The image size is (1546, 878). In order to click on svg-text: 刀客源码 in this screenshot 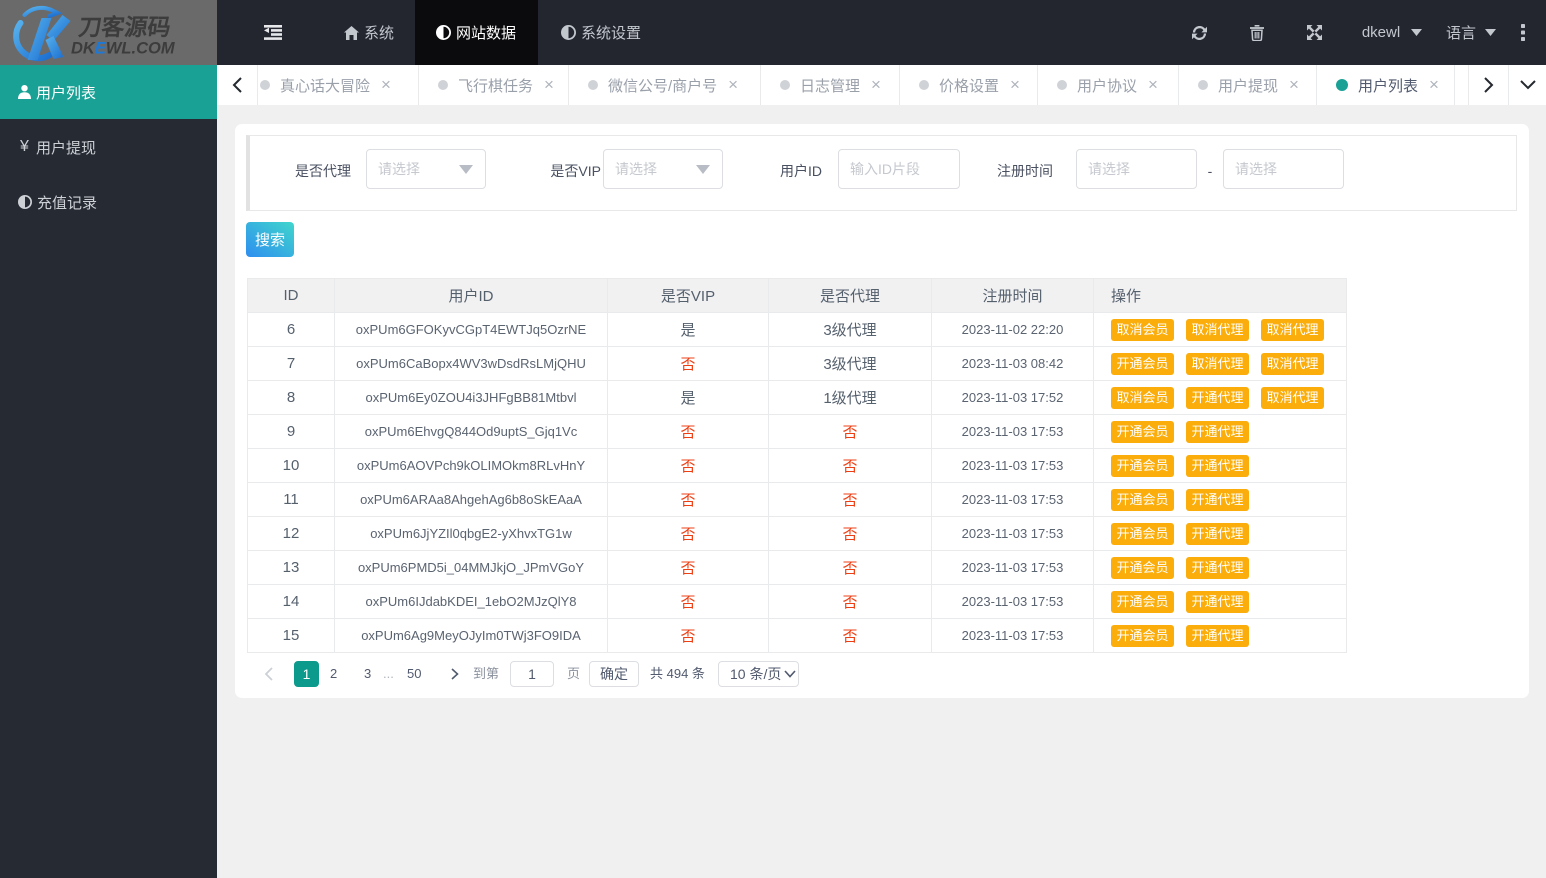, I will do `click(124, 27)`.